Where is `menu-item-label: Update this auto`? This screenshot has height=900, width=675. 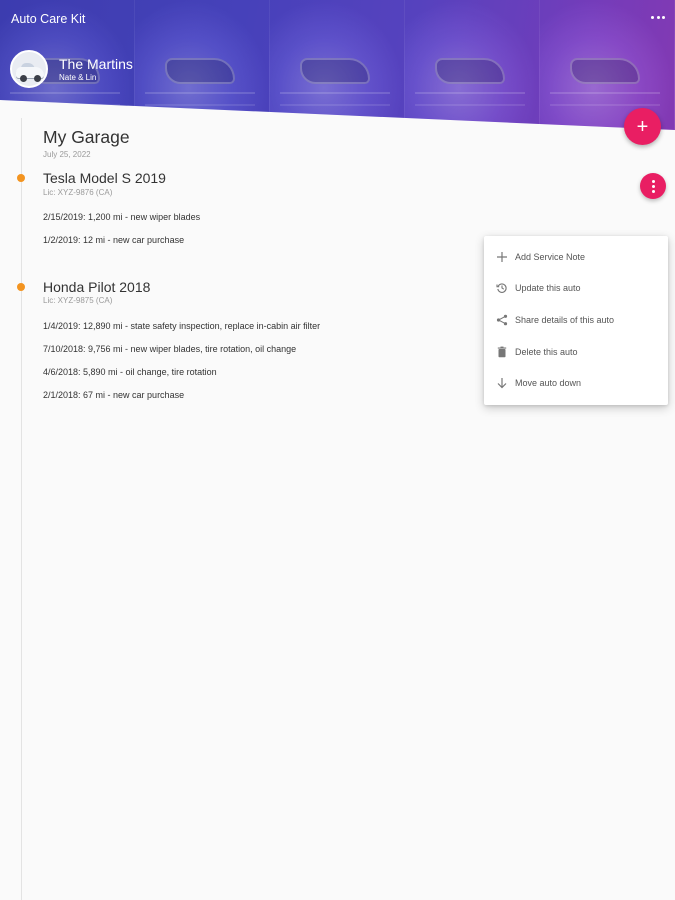 menu-item-label: Update this auto is located at coordinates (548, 288).